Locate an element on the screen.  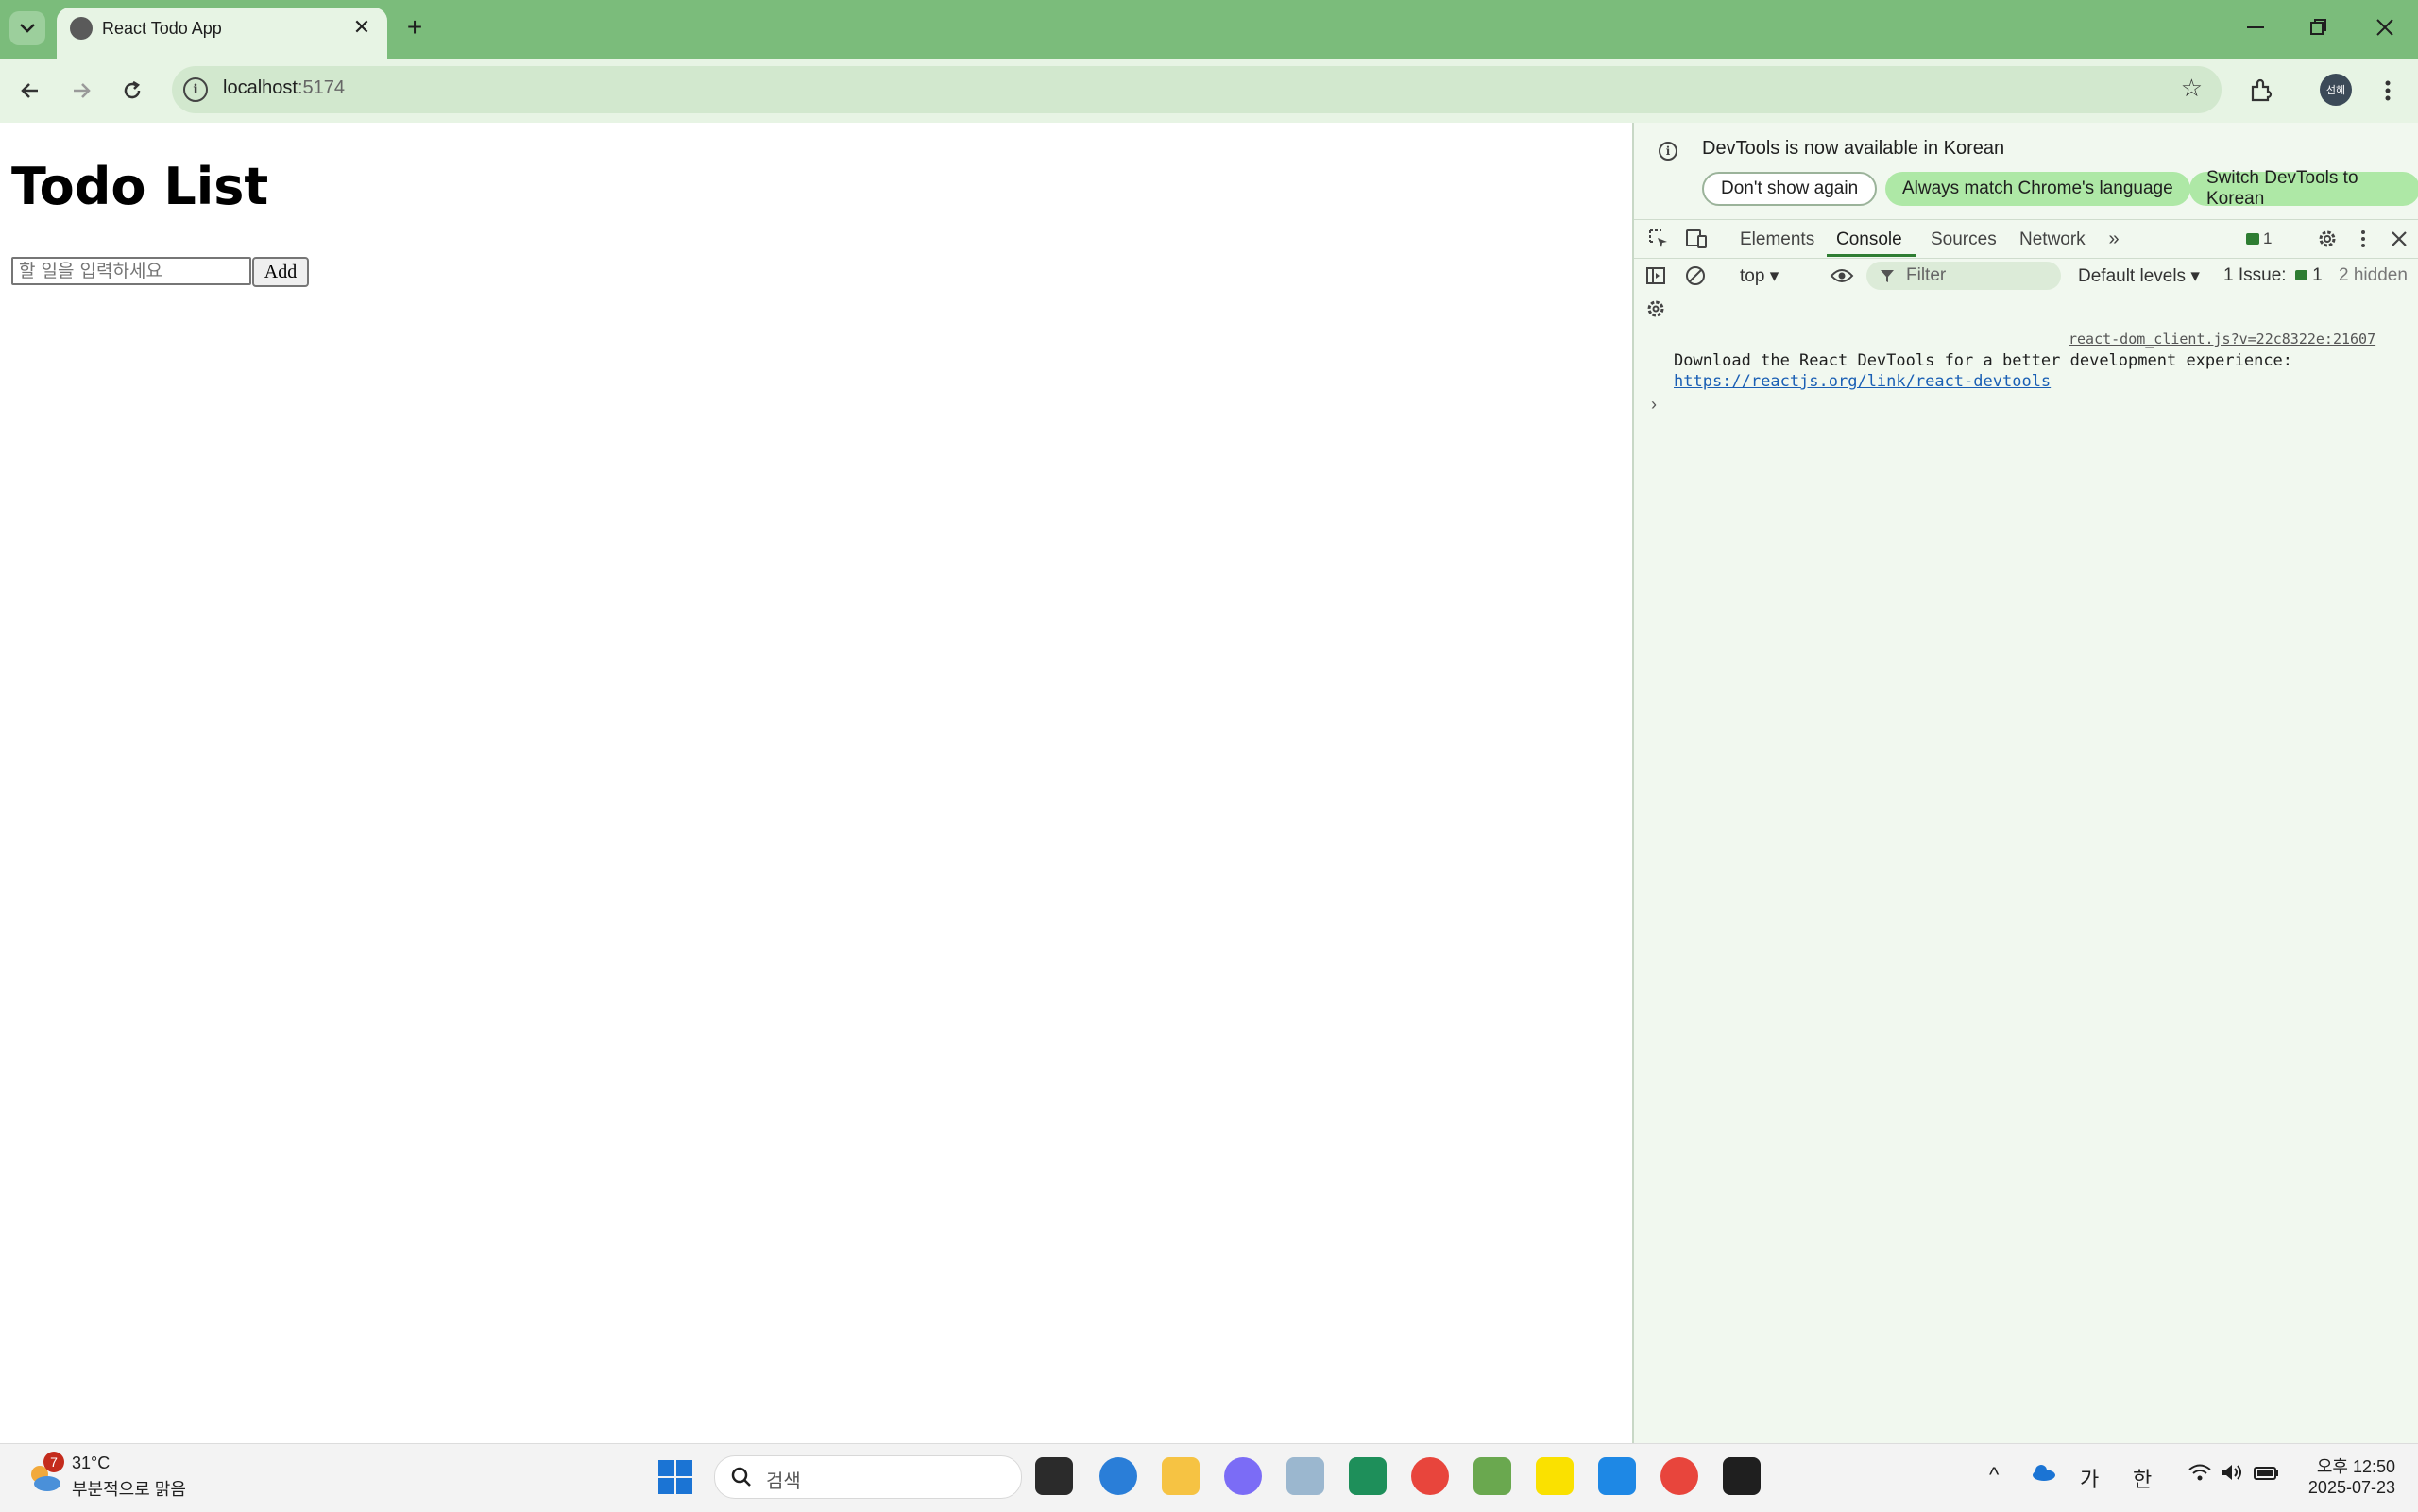
add-button: Add is located at coordinates (280, 272).